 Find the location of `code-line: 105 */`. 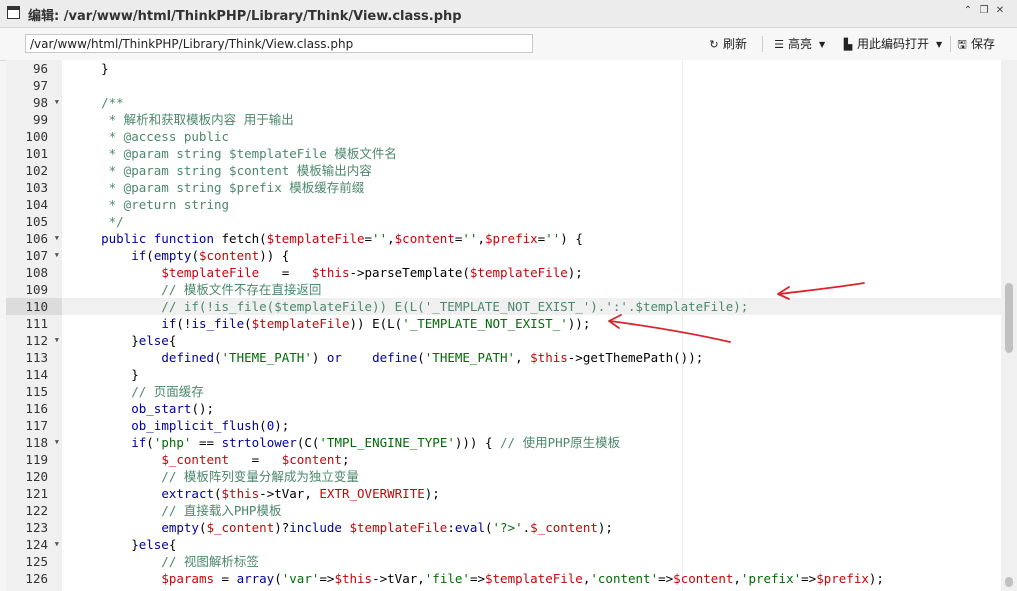

code-line: 105 */ is located at coordinates (511, 221).